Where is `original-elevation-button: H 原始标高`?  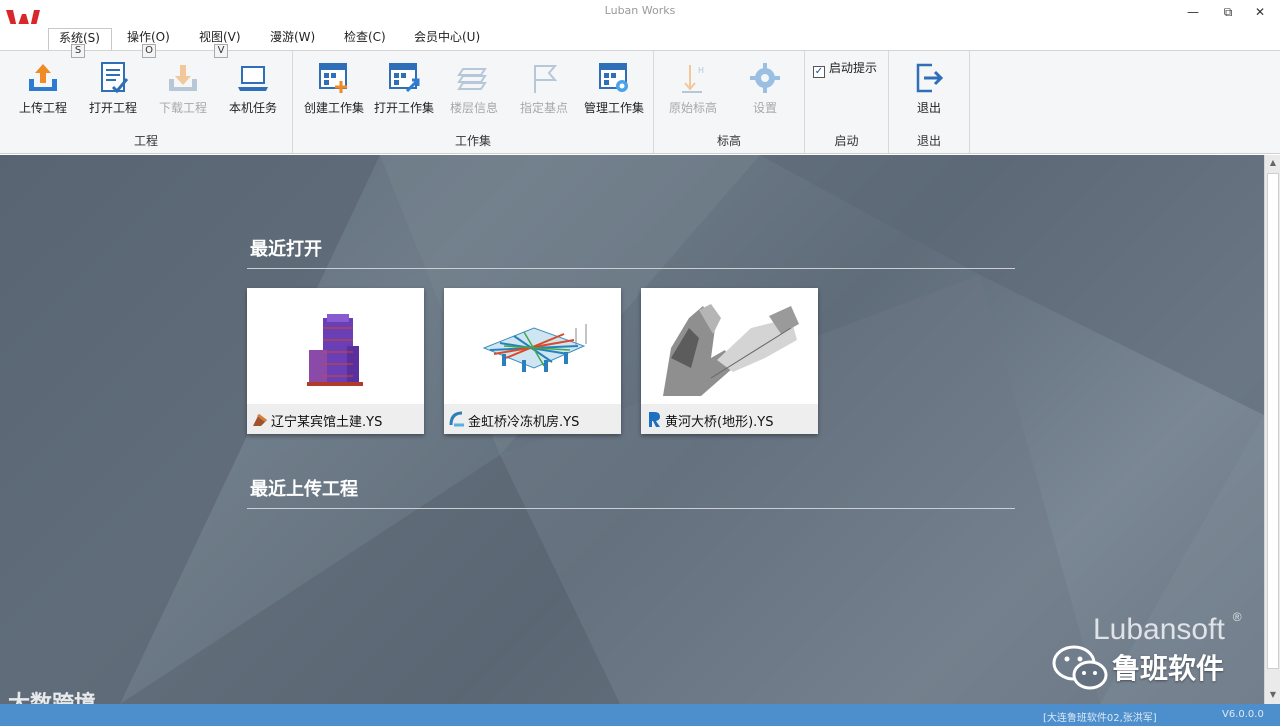 original-elevation-button: H 原始标高 is located at coordinates (693, 88).